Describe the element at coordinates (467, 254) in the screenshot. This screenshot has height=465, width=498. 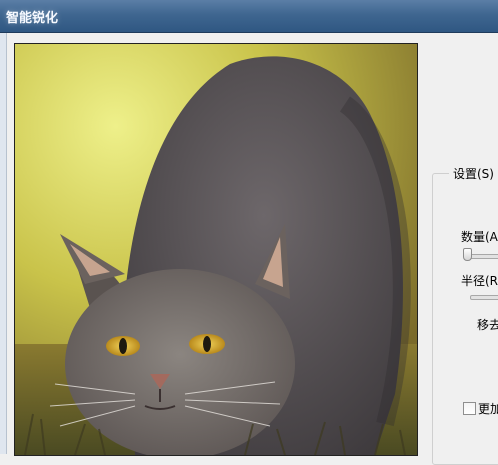
I see `amount-slider-thumb` at that location.